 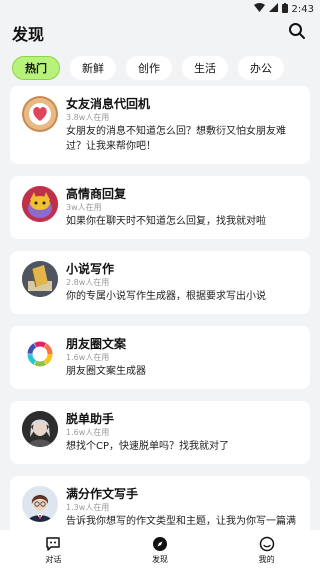 I want to click on tab-office: 办公, so click(x=261, y=68).